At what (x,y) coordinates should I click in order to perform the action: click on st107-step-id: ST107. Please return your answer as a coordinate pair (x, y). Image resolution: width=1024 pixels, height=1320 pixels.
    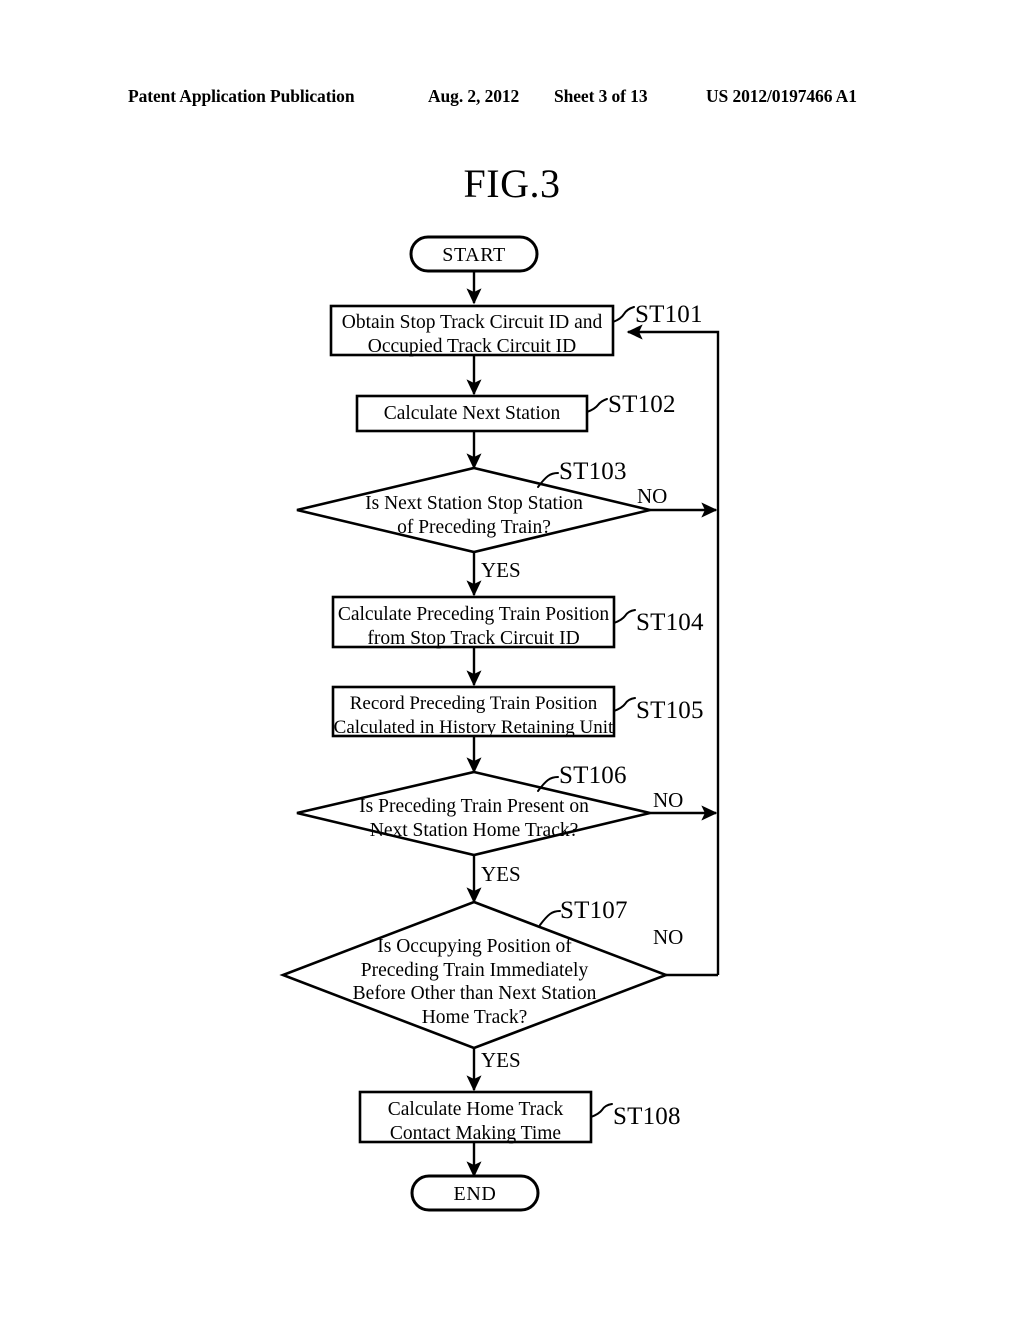
    Looking at the image, I should click on (594, 910).